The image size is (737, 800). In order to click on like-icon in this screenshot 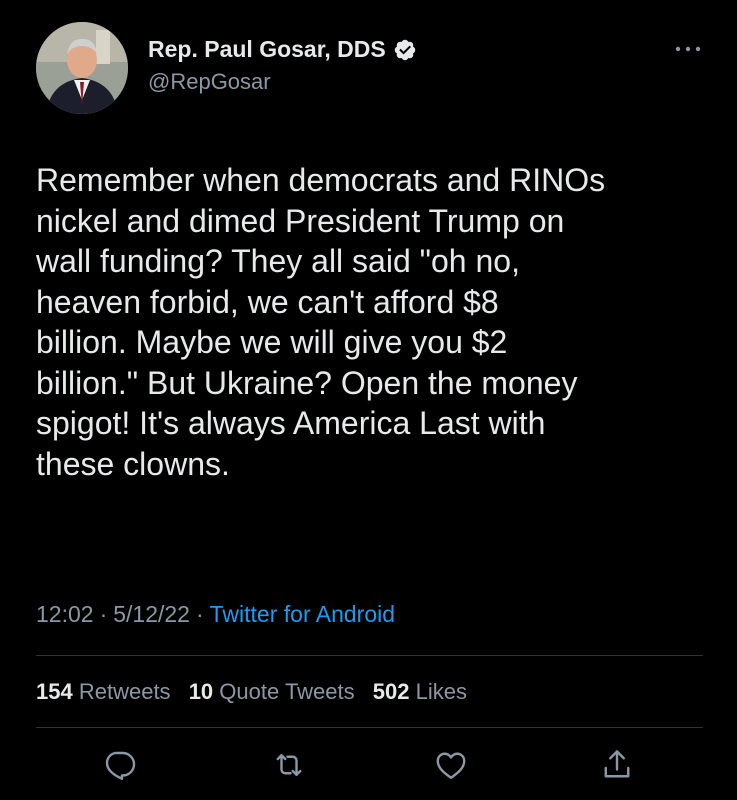, I will do `click(451, 765)`.